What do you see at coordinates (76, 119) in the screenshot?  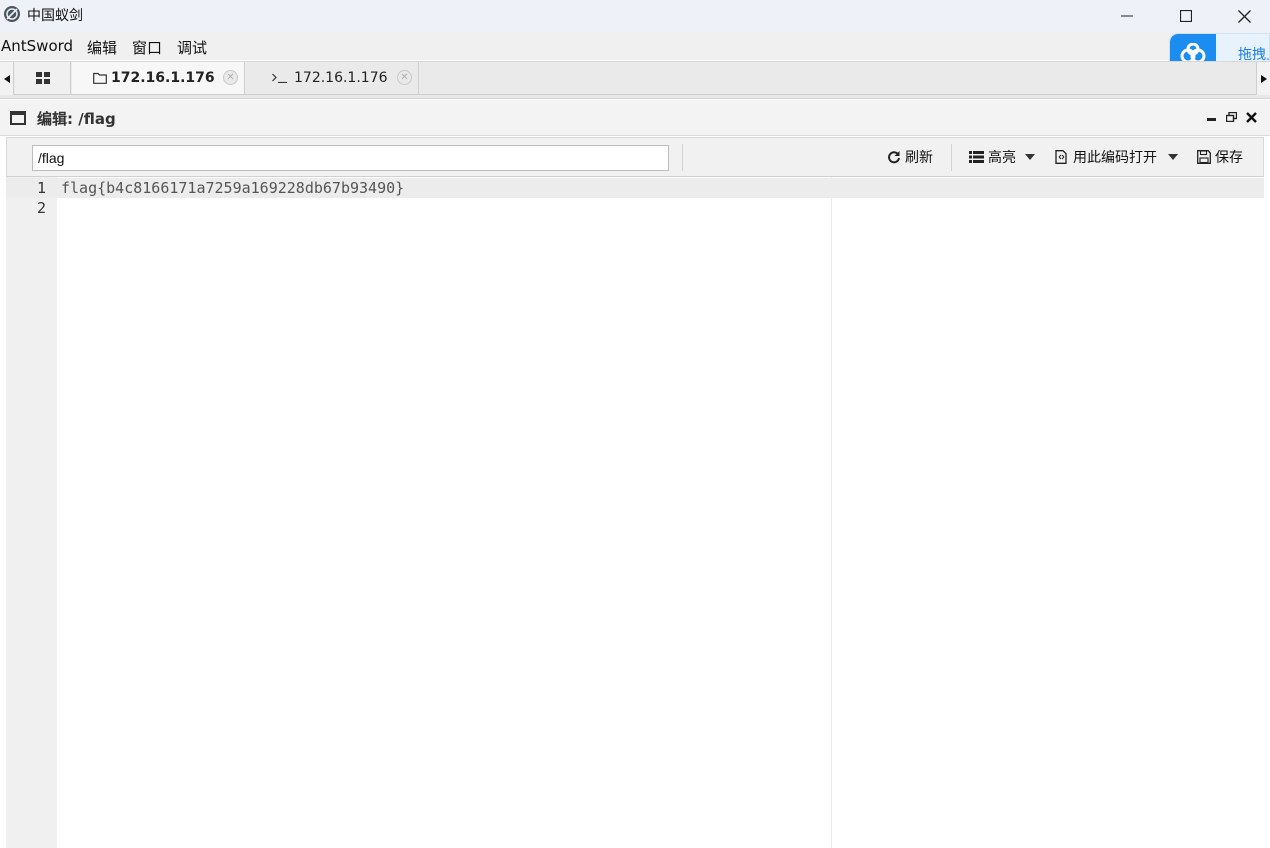 I see `panel-title: 编辑: /flag` at bounding box center [76, 119].